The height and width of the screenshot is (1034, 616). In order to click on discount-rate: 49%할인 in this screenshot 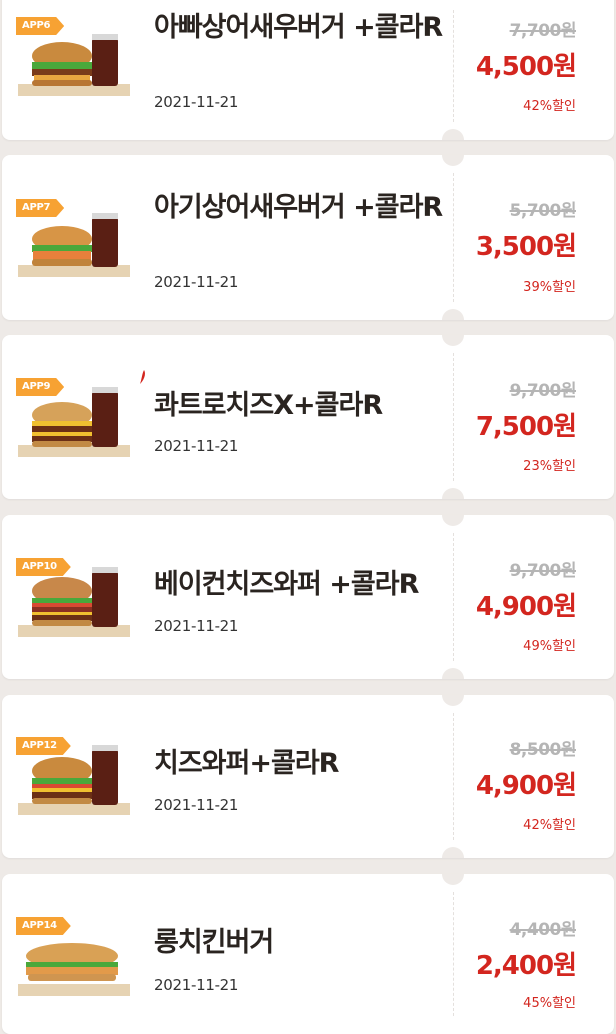, I will do `click(549, 646)`.